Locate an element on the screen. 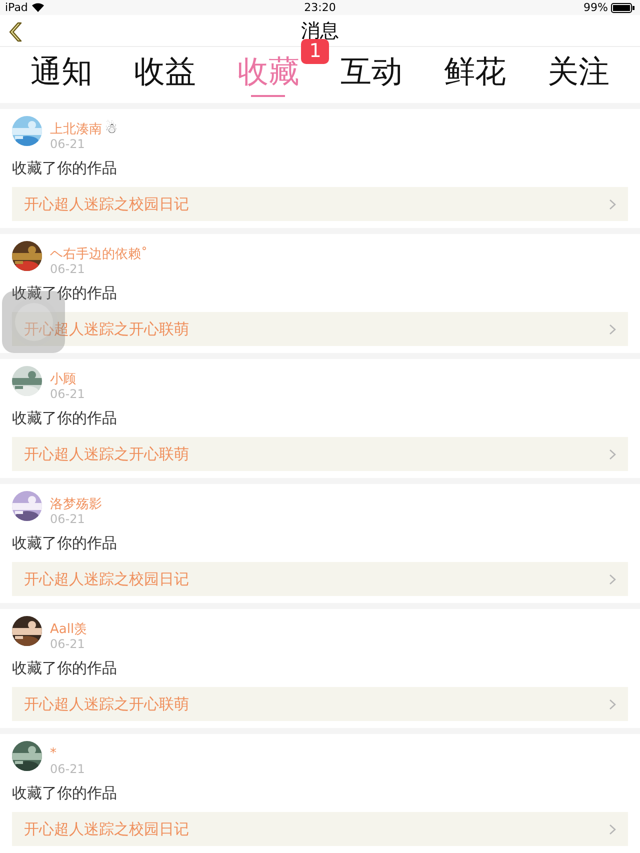 This screenshot has width=640, height=853. user-name: 上北湊南 is located at coordinates (76, 129).